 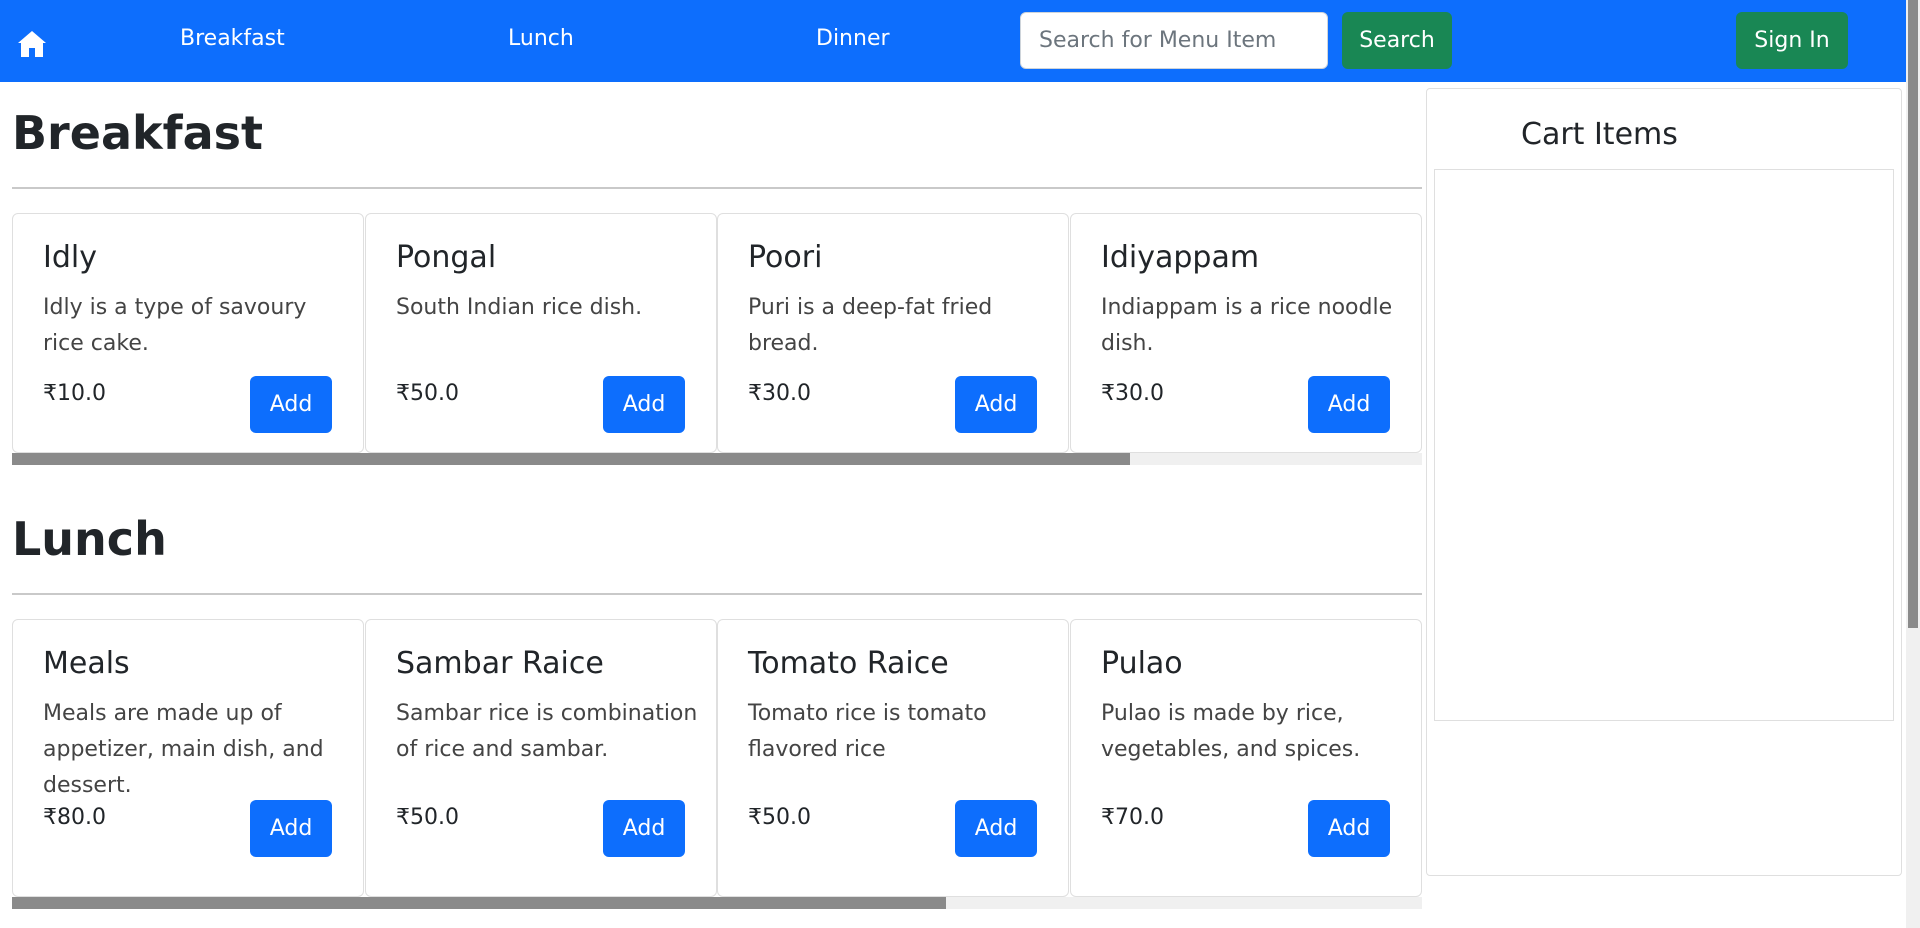 What do you see at coordinates (232, 38) in the screenshot?
I see `nav-link-breakfast: Breakfast` at bounding box center [232, 38].